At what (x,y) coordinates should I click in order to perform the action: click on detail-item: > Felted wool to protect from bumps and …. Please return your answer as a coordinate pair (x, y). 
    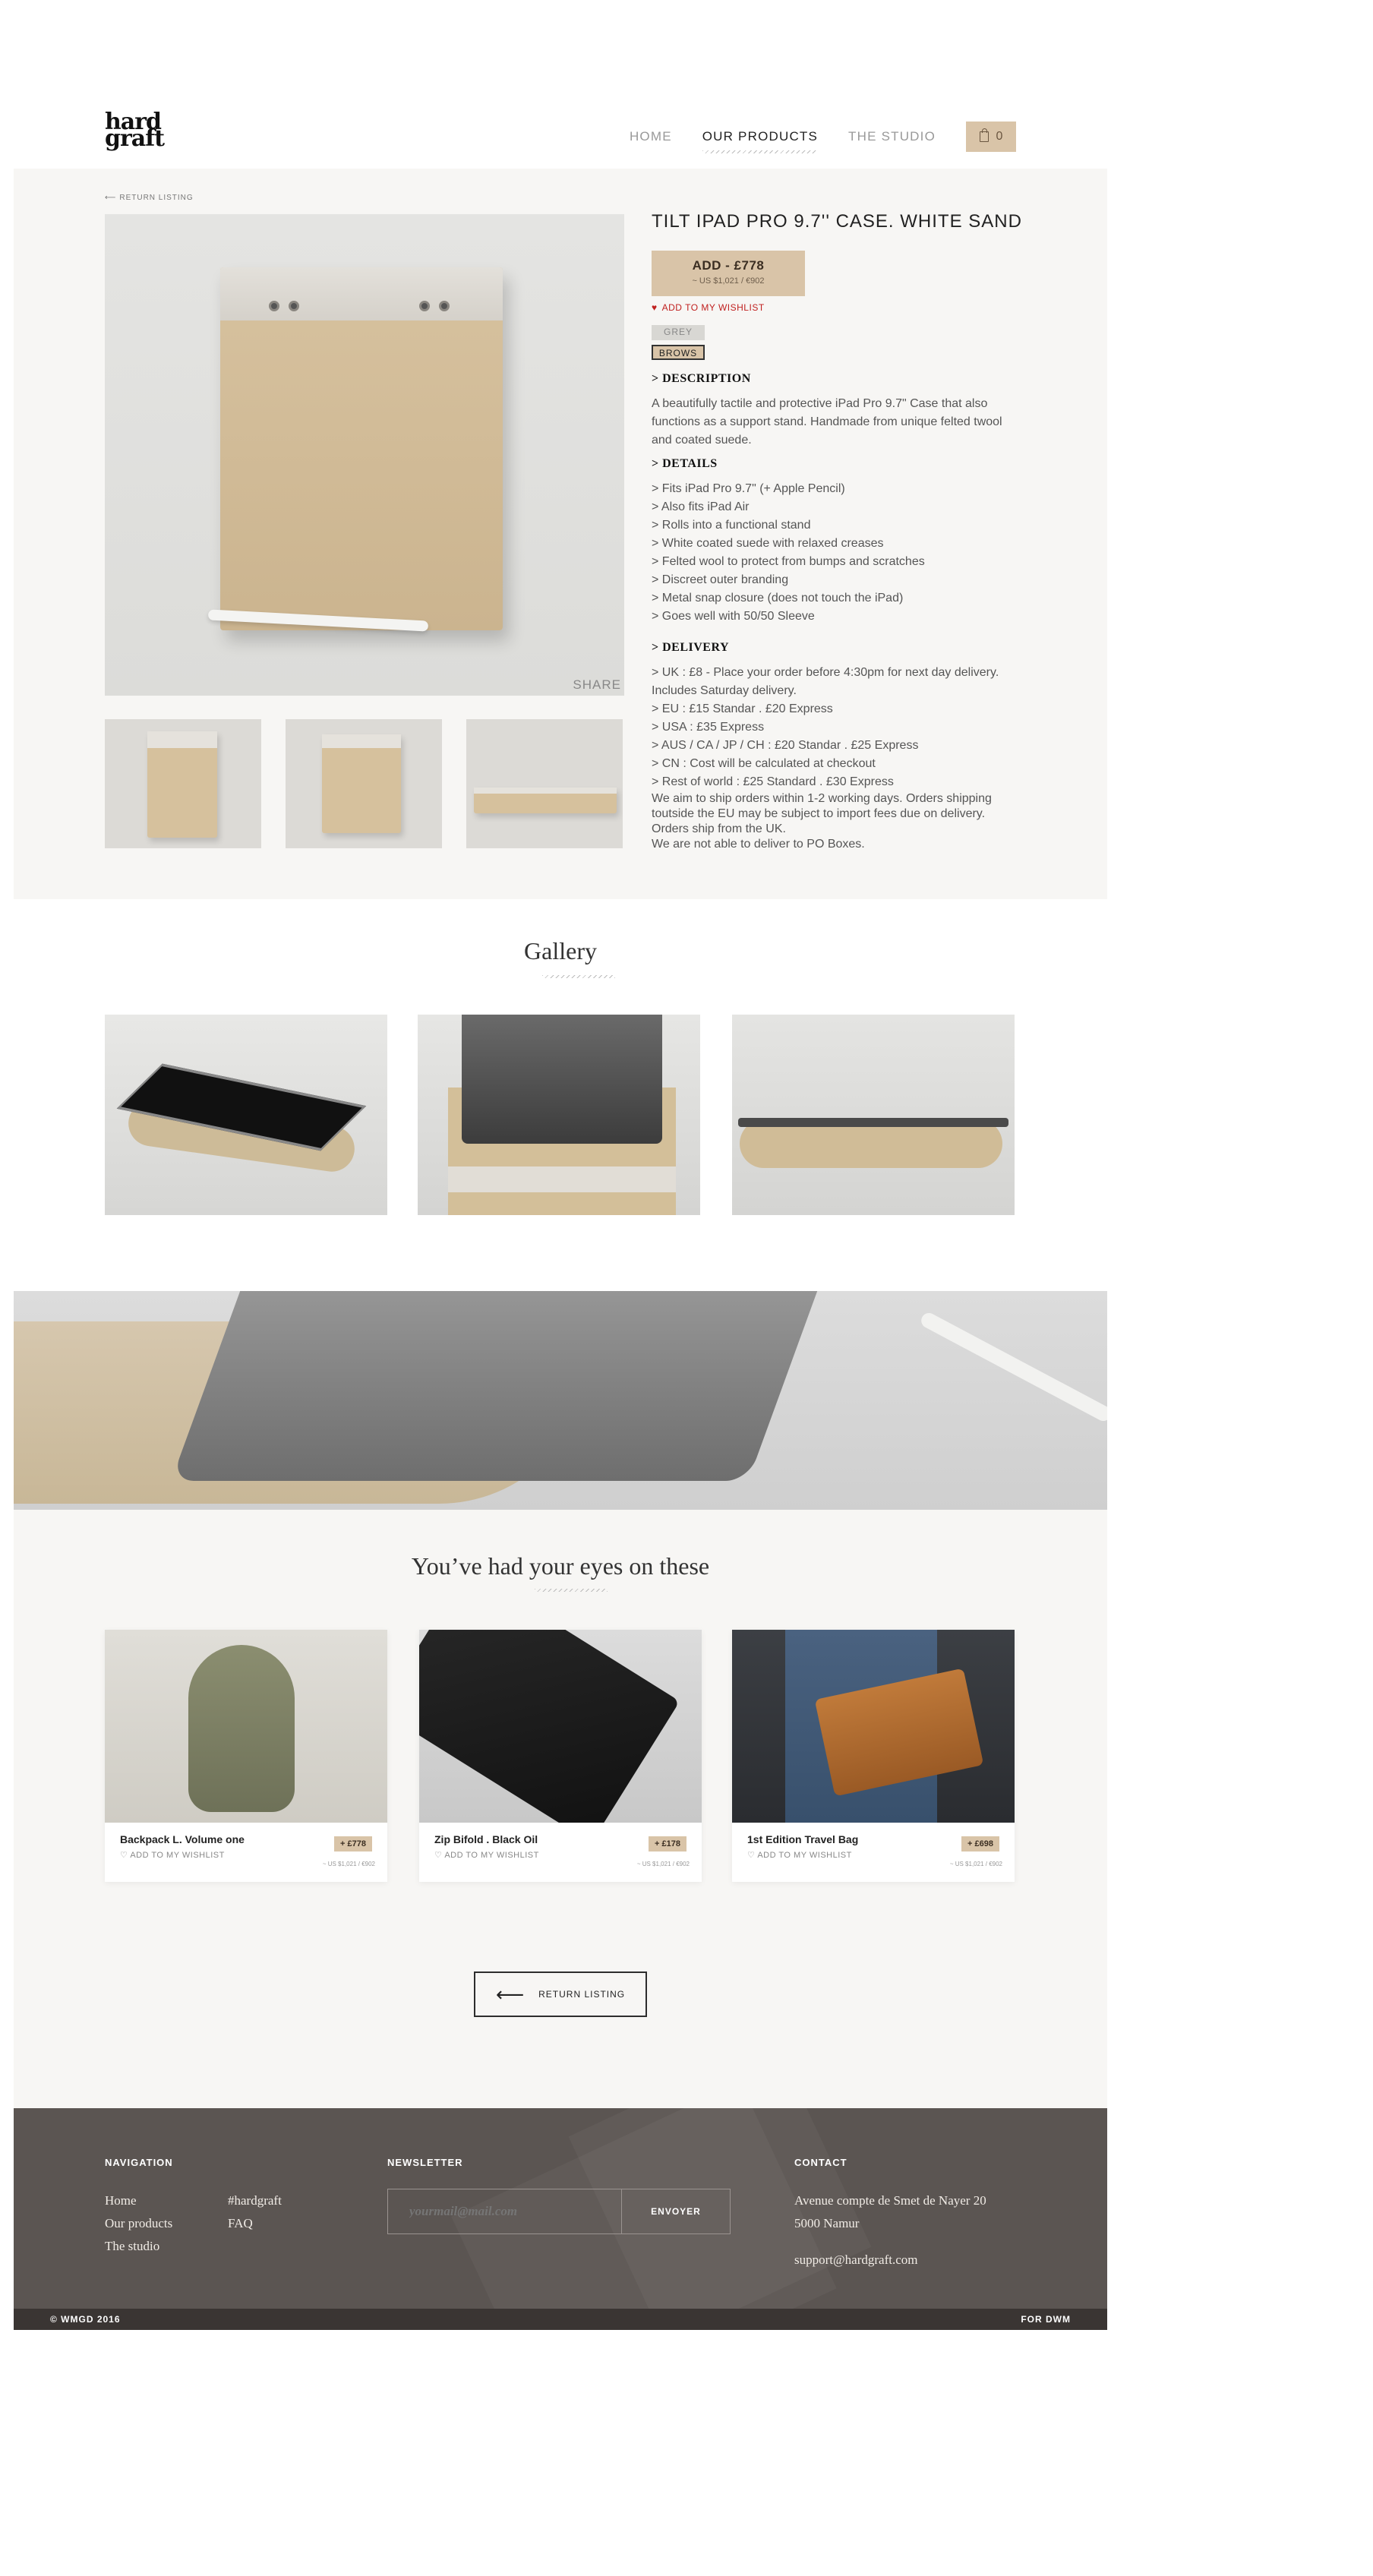
    Looking at the image, I should click on (789, 561).